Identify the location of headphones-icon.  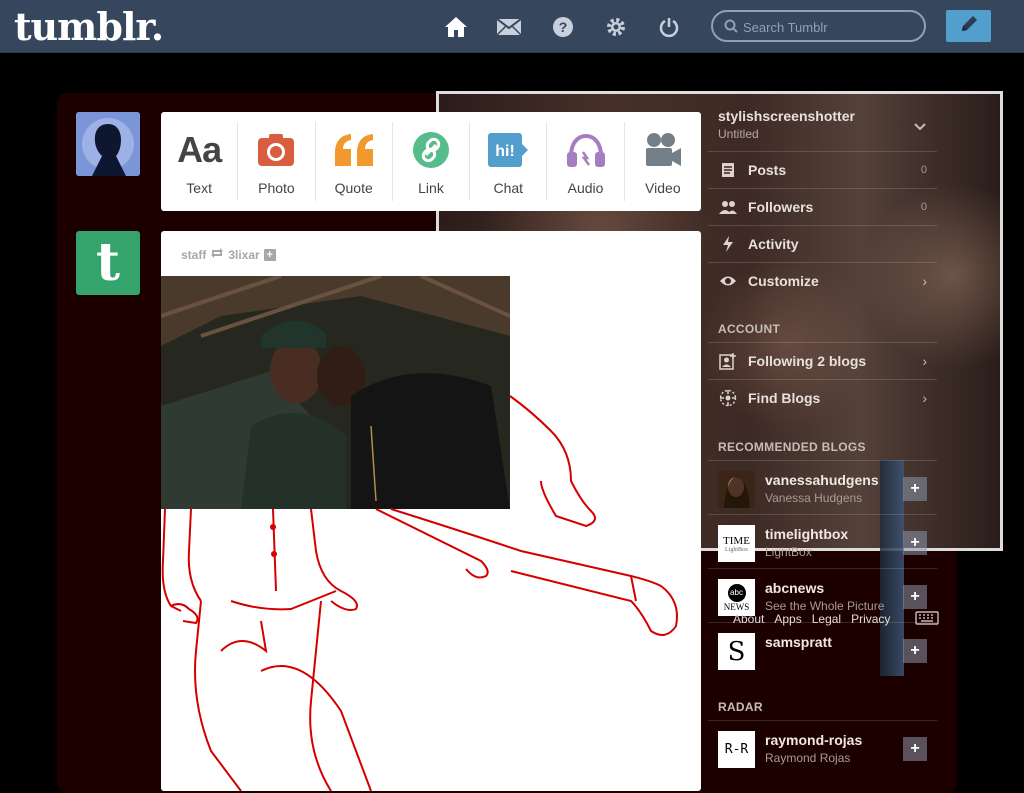
(586, 150).